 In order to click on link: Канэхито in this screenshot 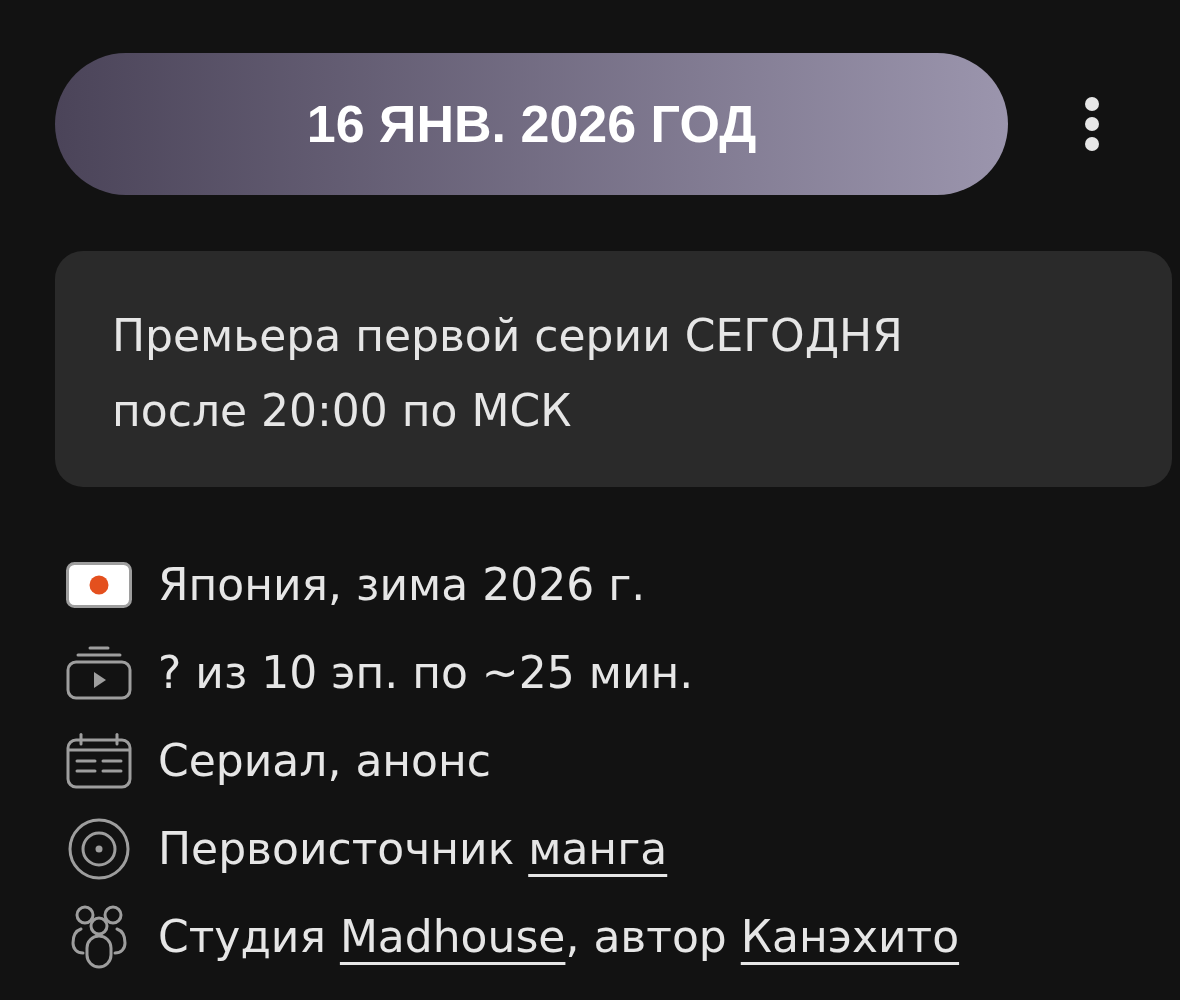, I will do `click(850, 936)`.